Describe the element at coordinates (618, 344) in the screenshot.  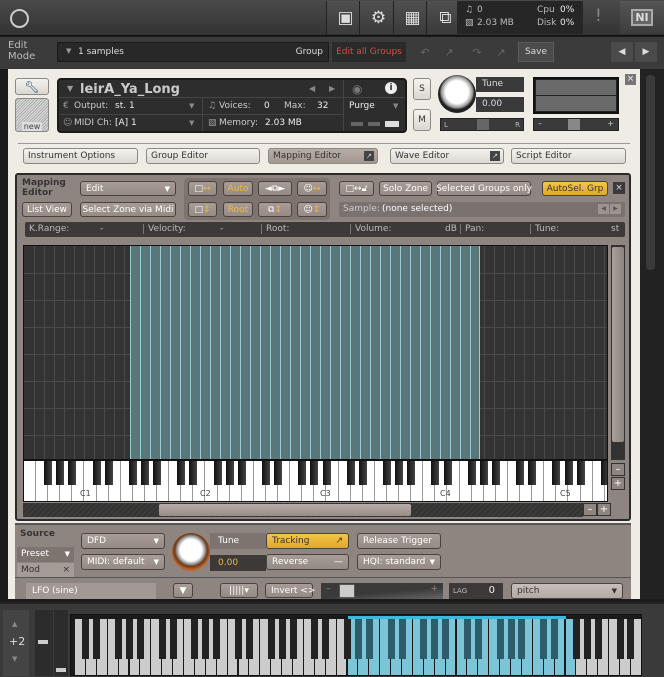
I see `vertical-scroll-thumb` at that location.